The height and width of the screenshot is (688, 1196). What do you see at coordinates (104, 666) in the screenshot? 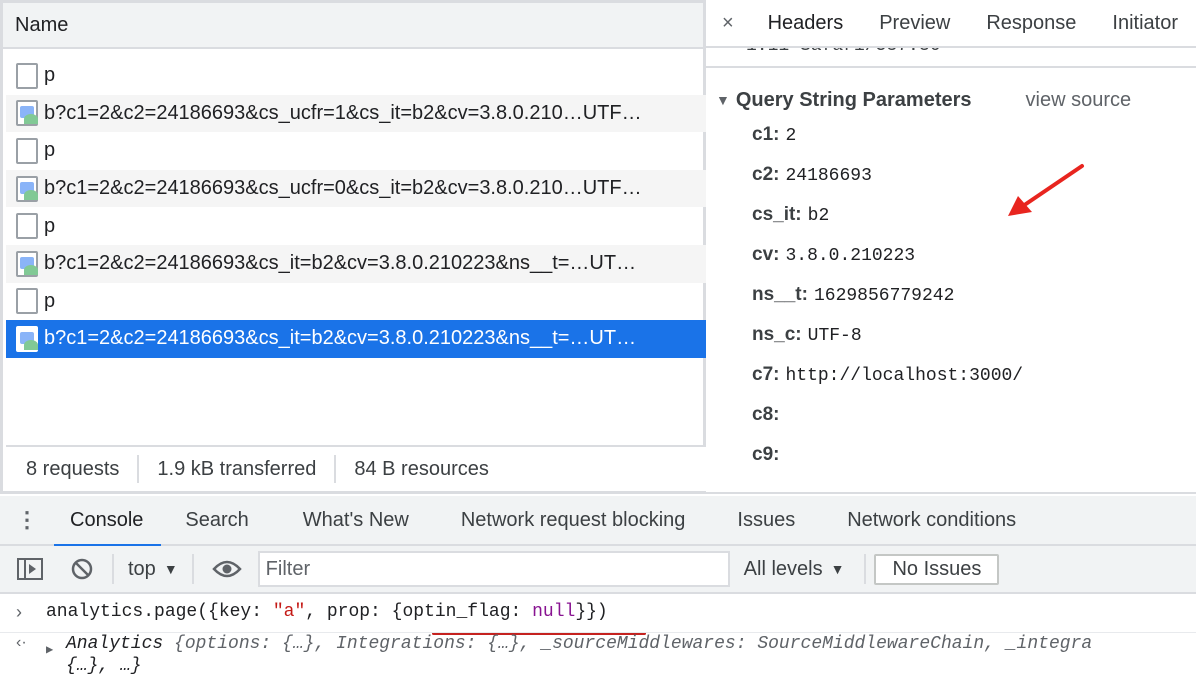
I see `result-preview-cont: {…}, …}` at bounding box center [104, 666].